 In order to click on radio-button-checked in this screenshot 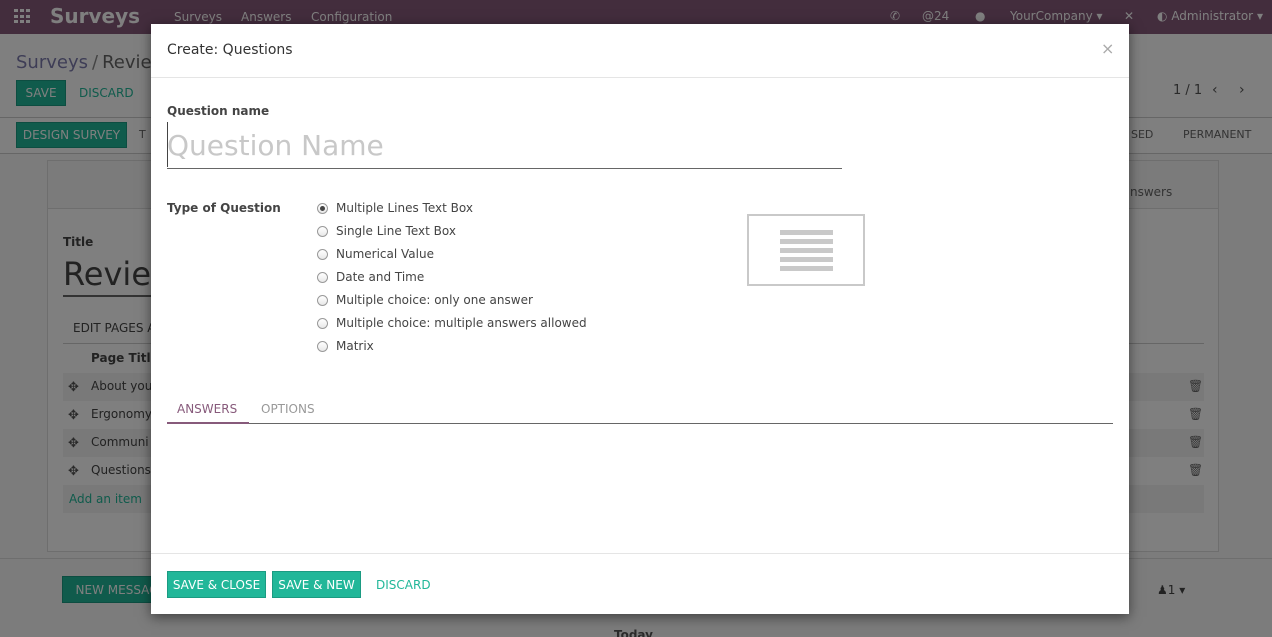, I will do `click(322, 208)`.